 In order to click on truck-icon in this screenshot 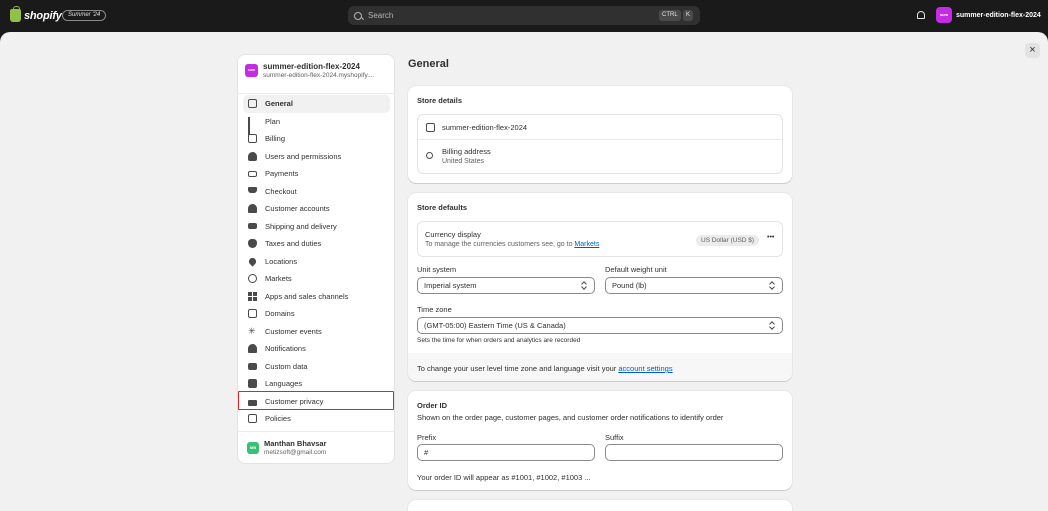, I will do `click(252, 226)`.